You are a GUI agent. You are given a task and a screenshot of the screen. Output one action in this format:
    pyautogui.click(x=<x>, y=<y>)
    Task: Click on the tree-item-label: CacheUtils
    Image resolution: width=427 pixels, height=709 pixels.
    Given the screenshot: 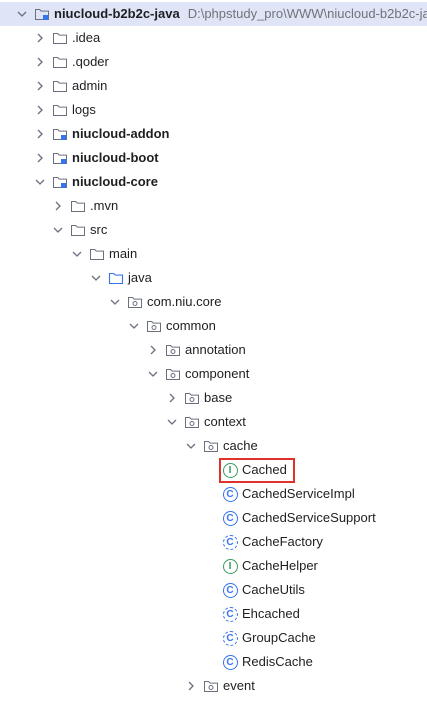 What is the action you would take?
    pyautogui.click(x=273, y=589)
    